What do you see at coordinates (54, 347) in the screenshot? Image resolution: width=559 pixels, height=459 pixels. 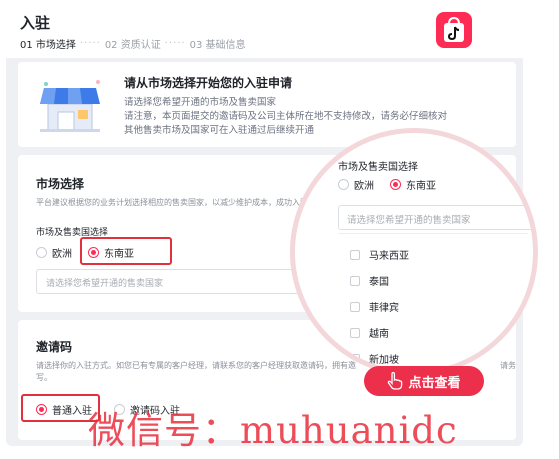 I see `invite-title: 邀请码` at bounding box center [54, 347].